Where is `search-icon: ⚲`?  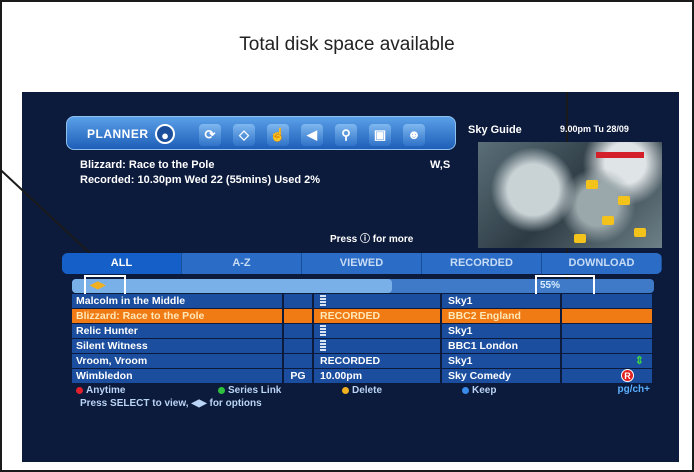 search-icon: ⚲ is located at coordinates (346, 135).